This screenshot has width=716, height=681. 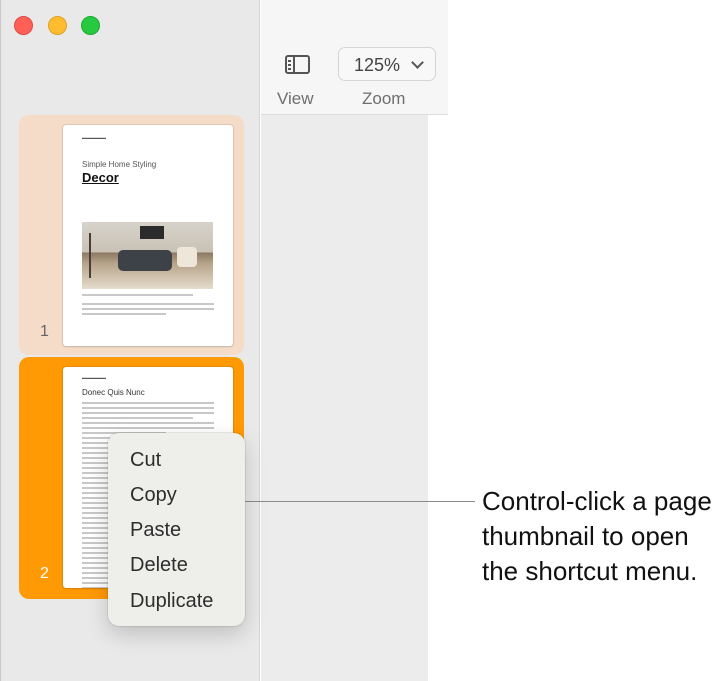 I want to click on pillow-shape, so click(x=187, y=257).